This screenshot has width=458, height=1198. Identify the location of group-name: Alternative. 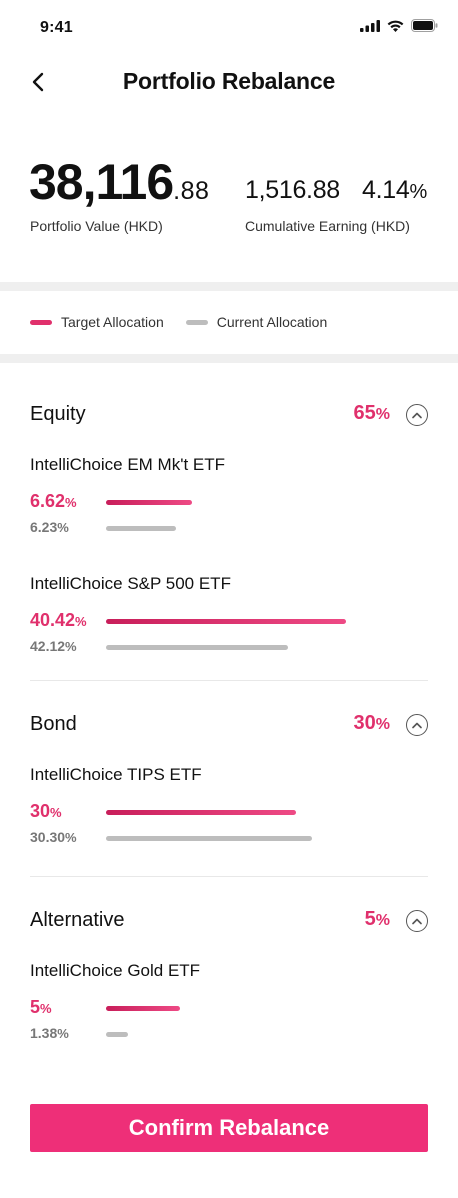
(77, 920).